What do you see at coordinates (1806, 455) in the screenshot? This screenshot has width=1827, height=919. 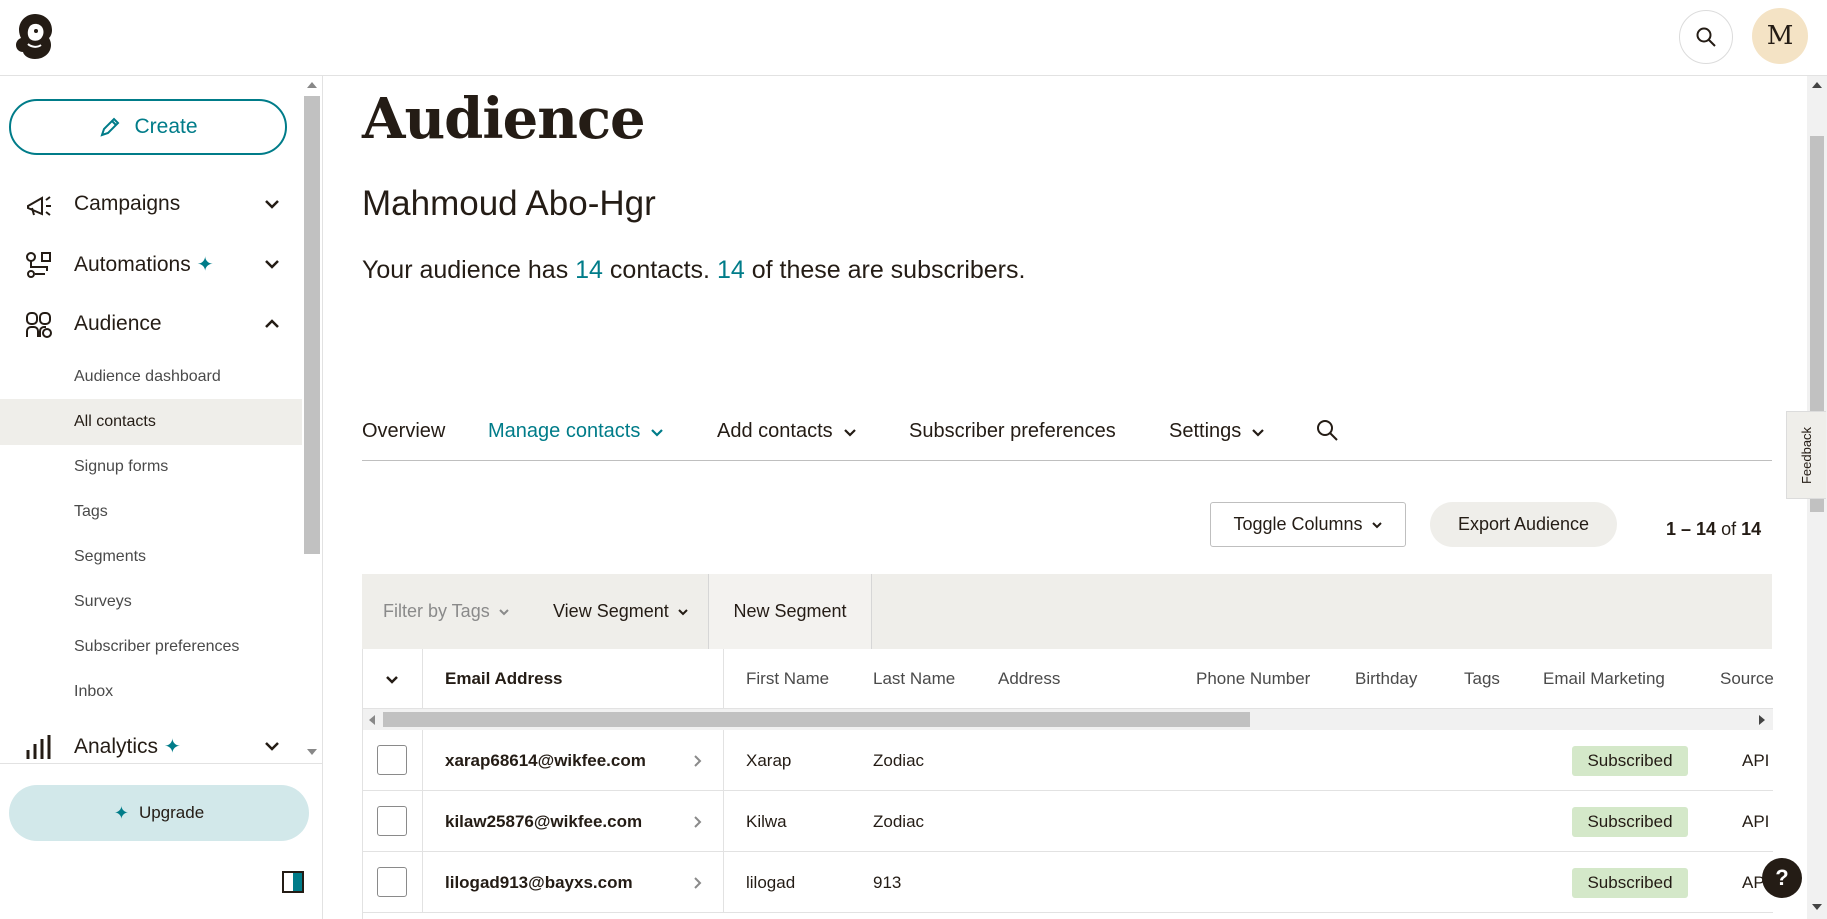 I see `feedback-tab: Feedback` at bounding box center [1806, 455].